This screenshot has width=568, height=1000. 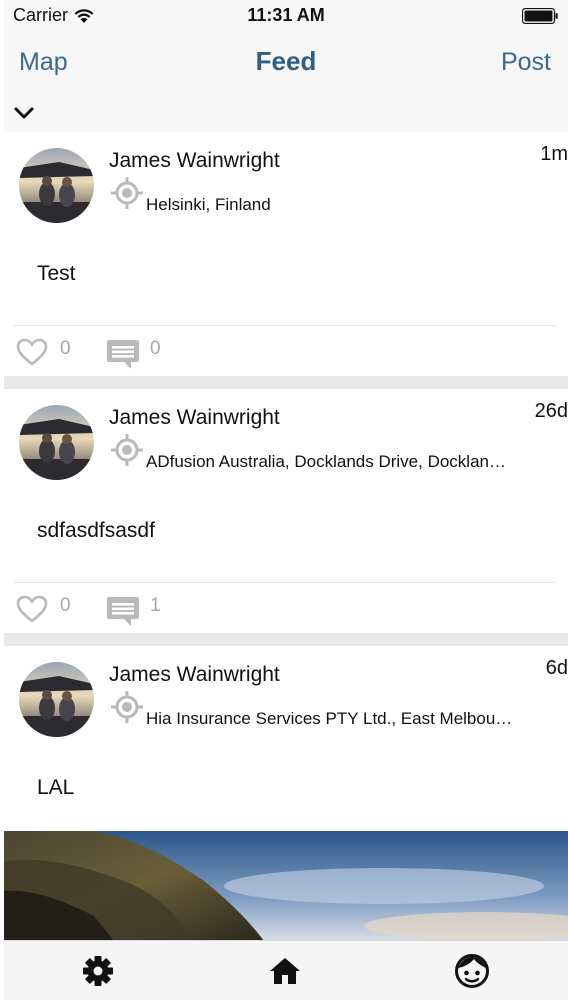 I want to click on clock: 11:31 AM, so click(x=286, y=15).